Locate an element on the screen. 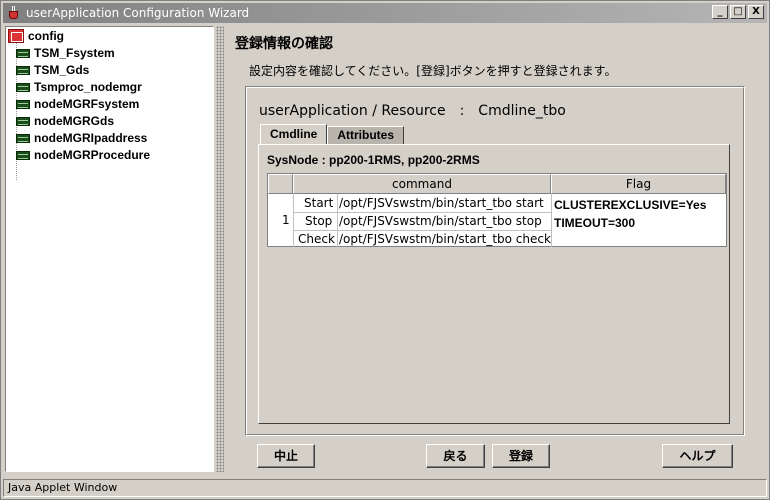  tree-root-label: config is located at coordinates (46, 36).